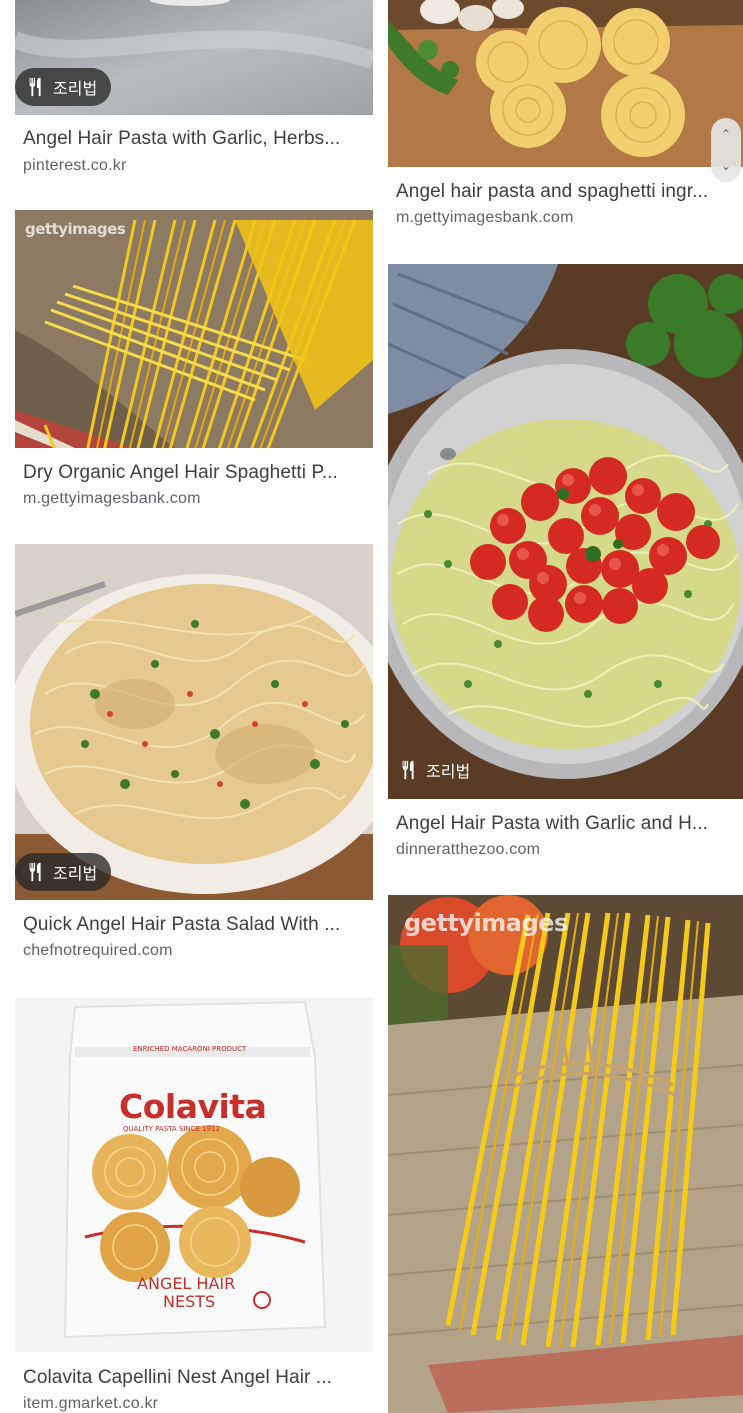  Describe the element at coordinates (193, 1106) in the screenshot. I see `package-brand: Colavita` at that location.